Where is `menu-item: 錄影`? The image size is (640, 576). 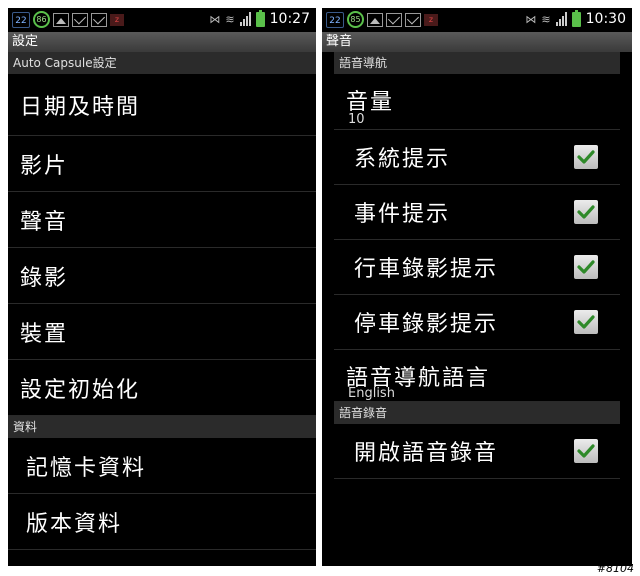 menu-item: 錄影 is located at coordinates (162, 276).